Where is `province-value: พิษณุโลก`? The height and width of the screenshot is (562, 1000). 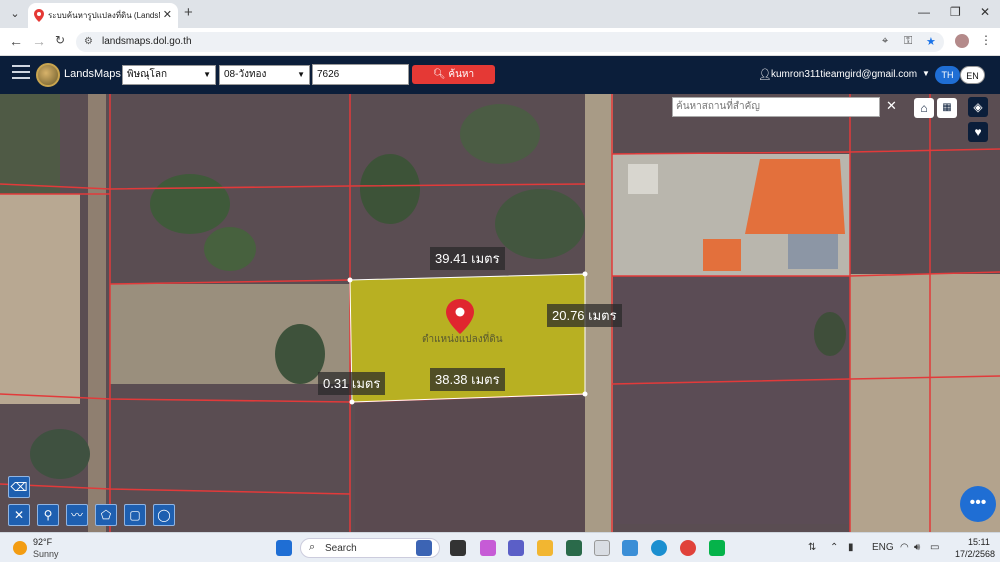 province-value: พิษณุโลก is located at coordinates (147, 74).